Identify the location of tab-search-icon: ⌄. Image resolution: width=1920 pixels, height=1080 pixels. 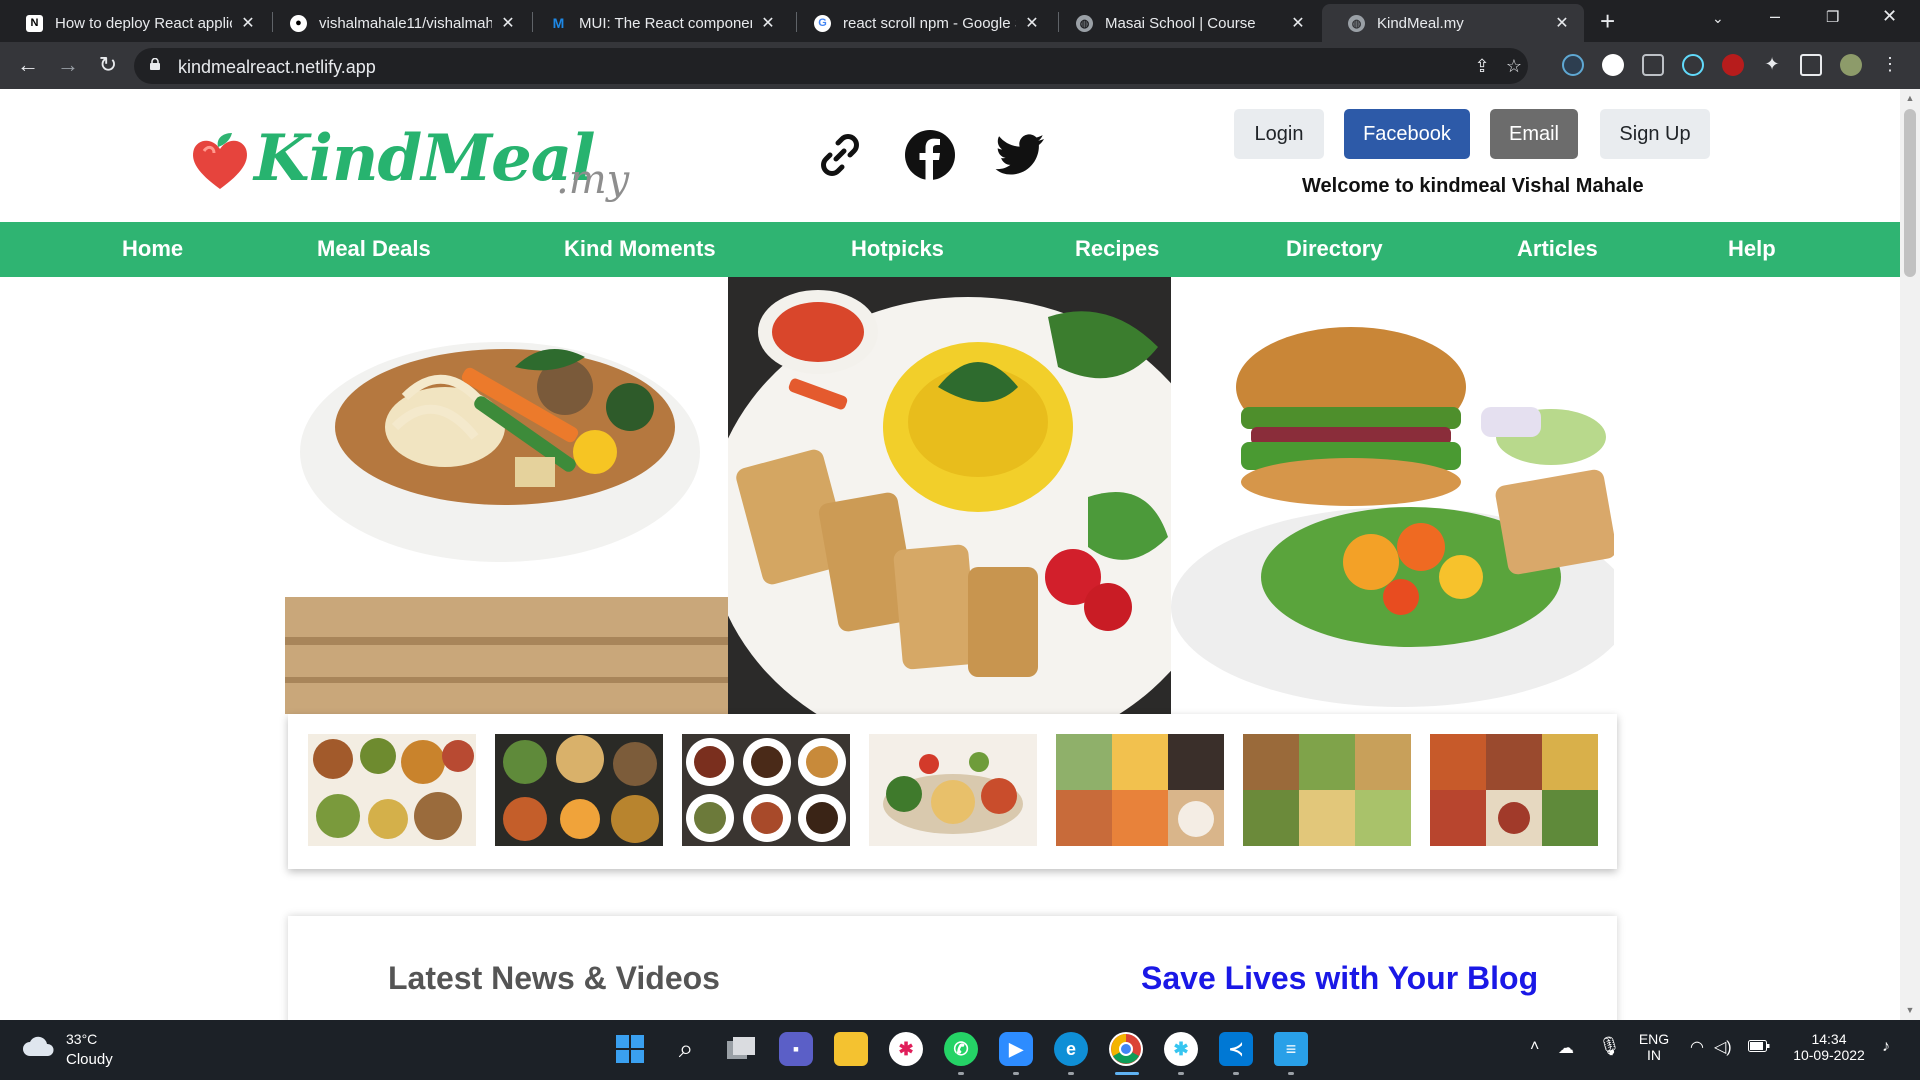
(1718, 18).